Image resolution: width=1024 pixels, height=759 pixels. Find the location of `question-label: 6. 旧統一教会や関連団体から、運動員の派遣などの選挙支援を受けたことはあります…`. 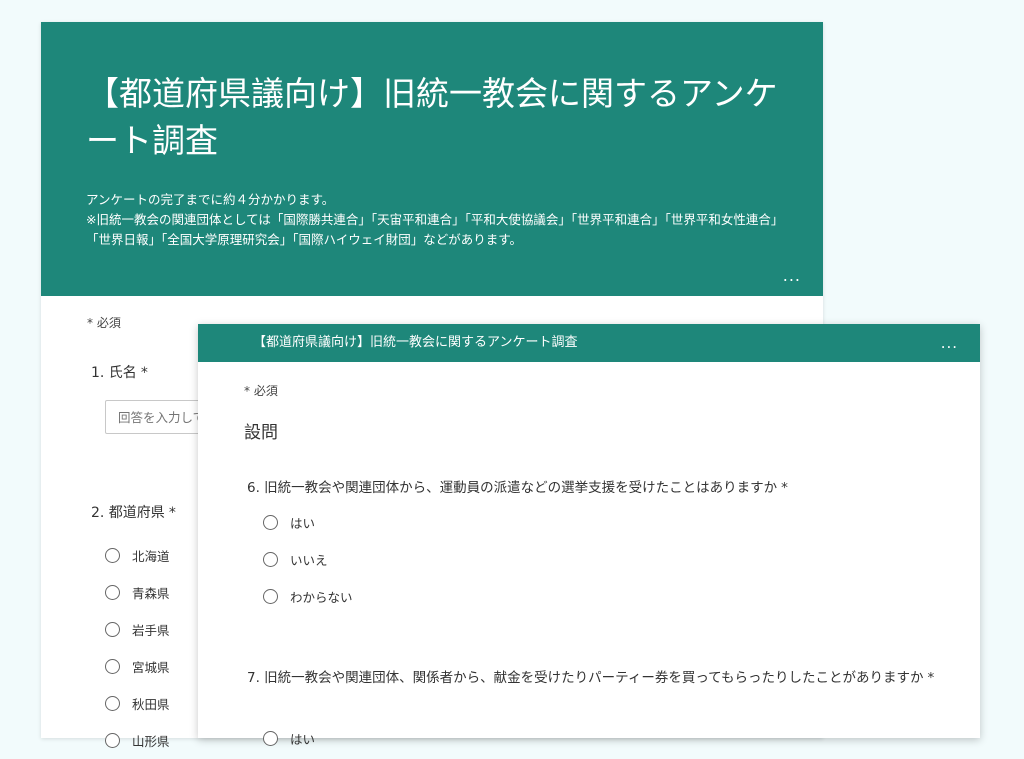

question-label: 6. 旧統一教会や関連団体から、運動員の派遣などの選挙支援を受けたことはあります… is located at coordinates (512, 488).